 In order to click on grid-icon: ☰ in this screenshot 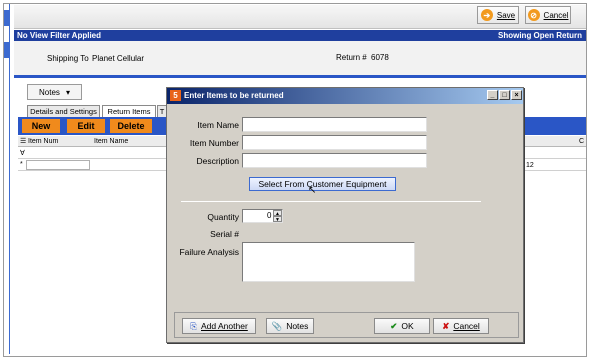, I will do `click(23, 141)`.